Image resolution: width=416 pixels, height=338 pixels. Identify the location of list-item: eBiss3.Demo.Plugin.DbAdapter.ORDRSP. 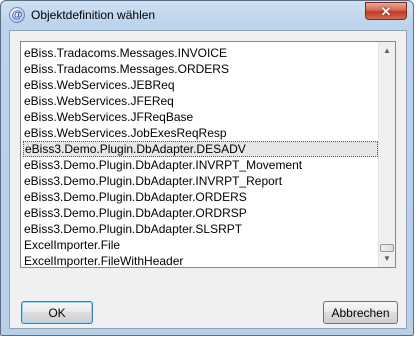
(200, 213).